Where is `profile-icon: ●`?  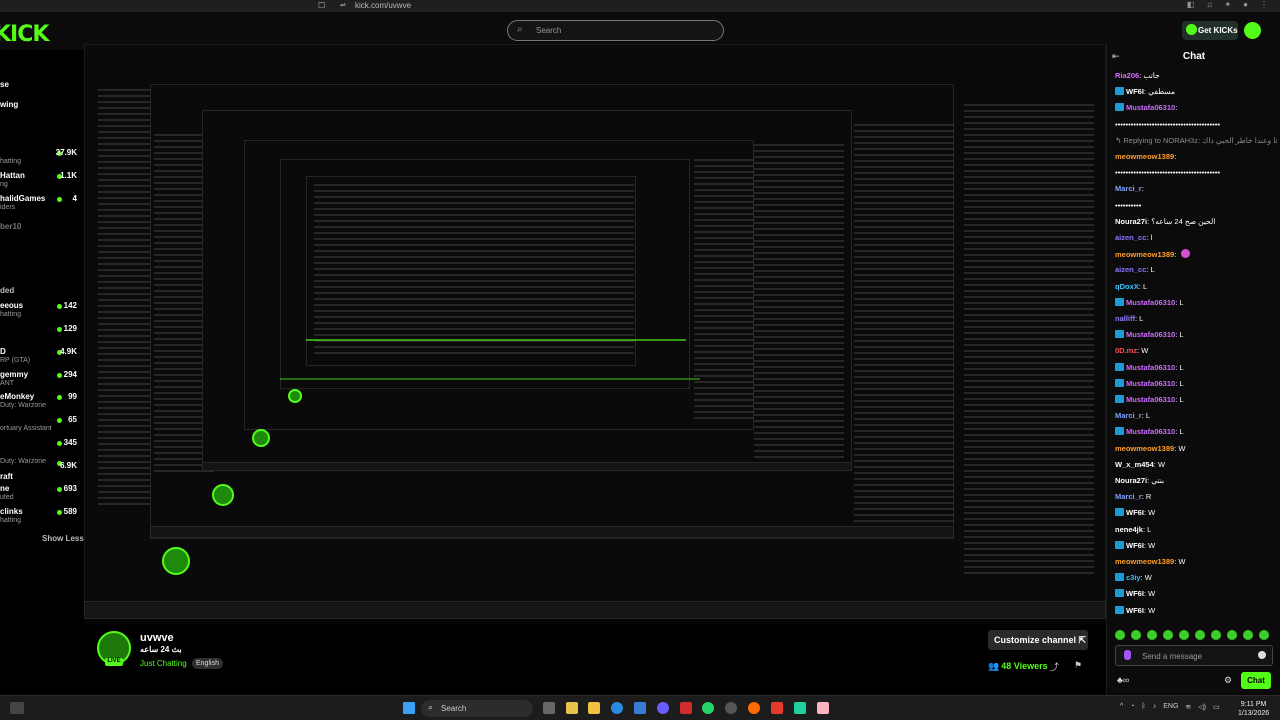
profile-icon: ● is located at coordinates (1245, 4).